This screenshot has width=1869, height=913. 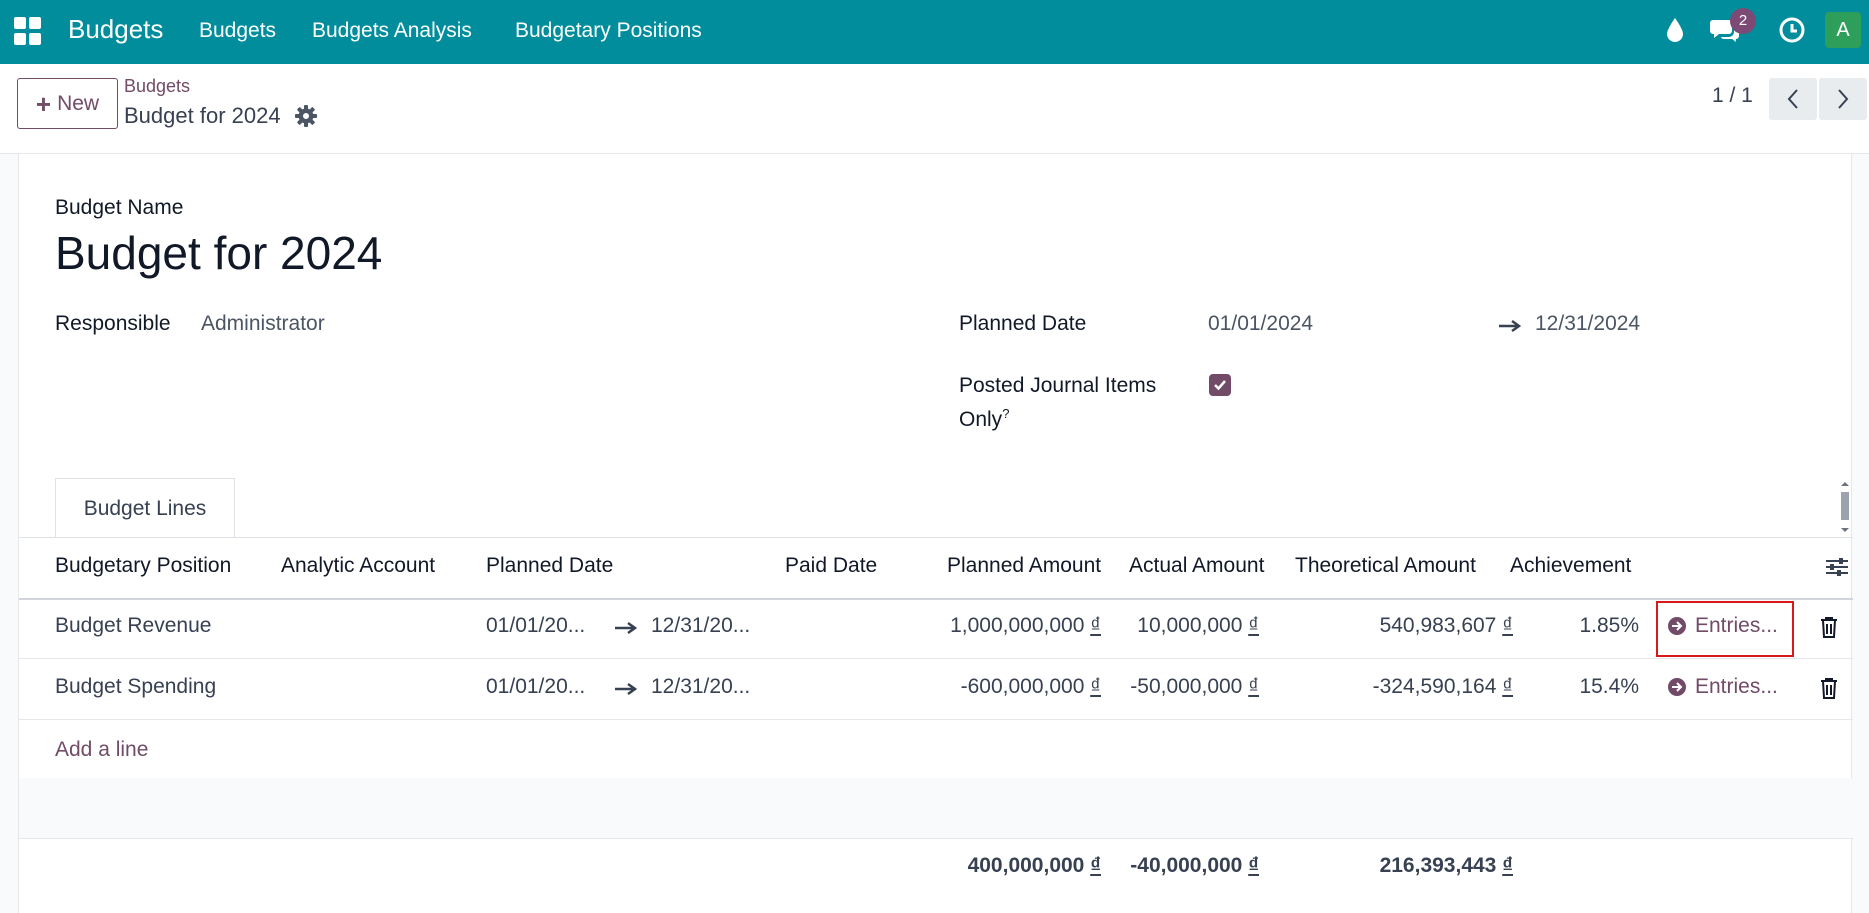 I want to click on apps-menu-icon, so click(x=28, y=31).